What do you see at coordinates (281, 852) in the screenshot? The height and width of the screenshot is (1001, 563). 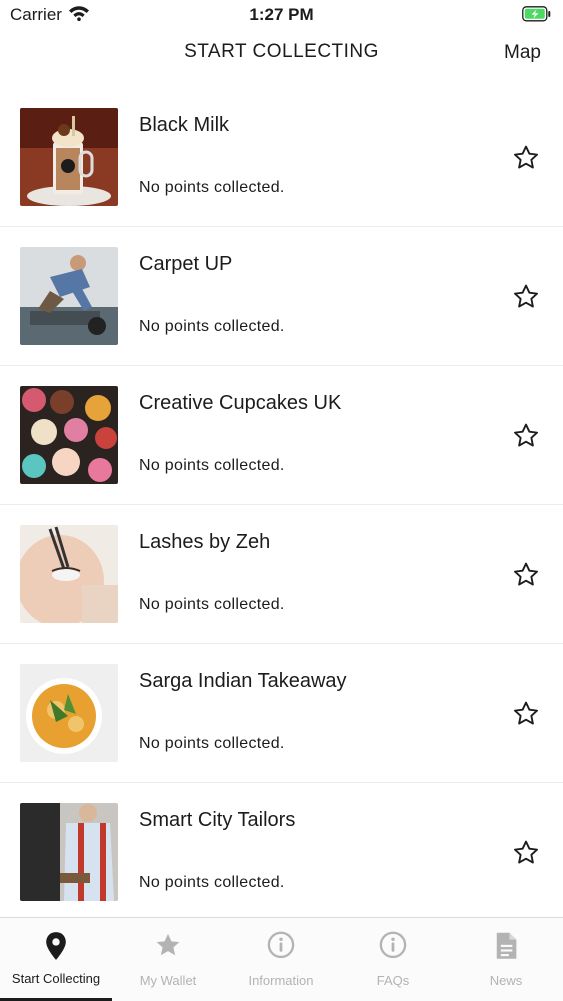 I see `list-item: Smart City Tailors No points collected.` at bounding box center [281, 852].